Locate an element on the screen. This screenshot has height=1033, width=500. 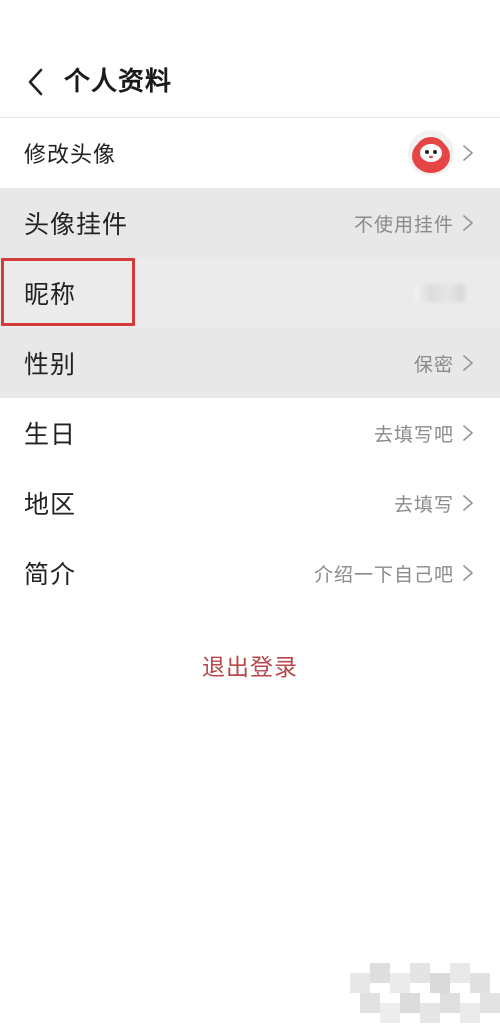
back-button is located at coordinates (35, 82).